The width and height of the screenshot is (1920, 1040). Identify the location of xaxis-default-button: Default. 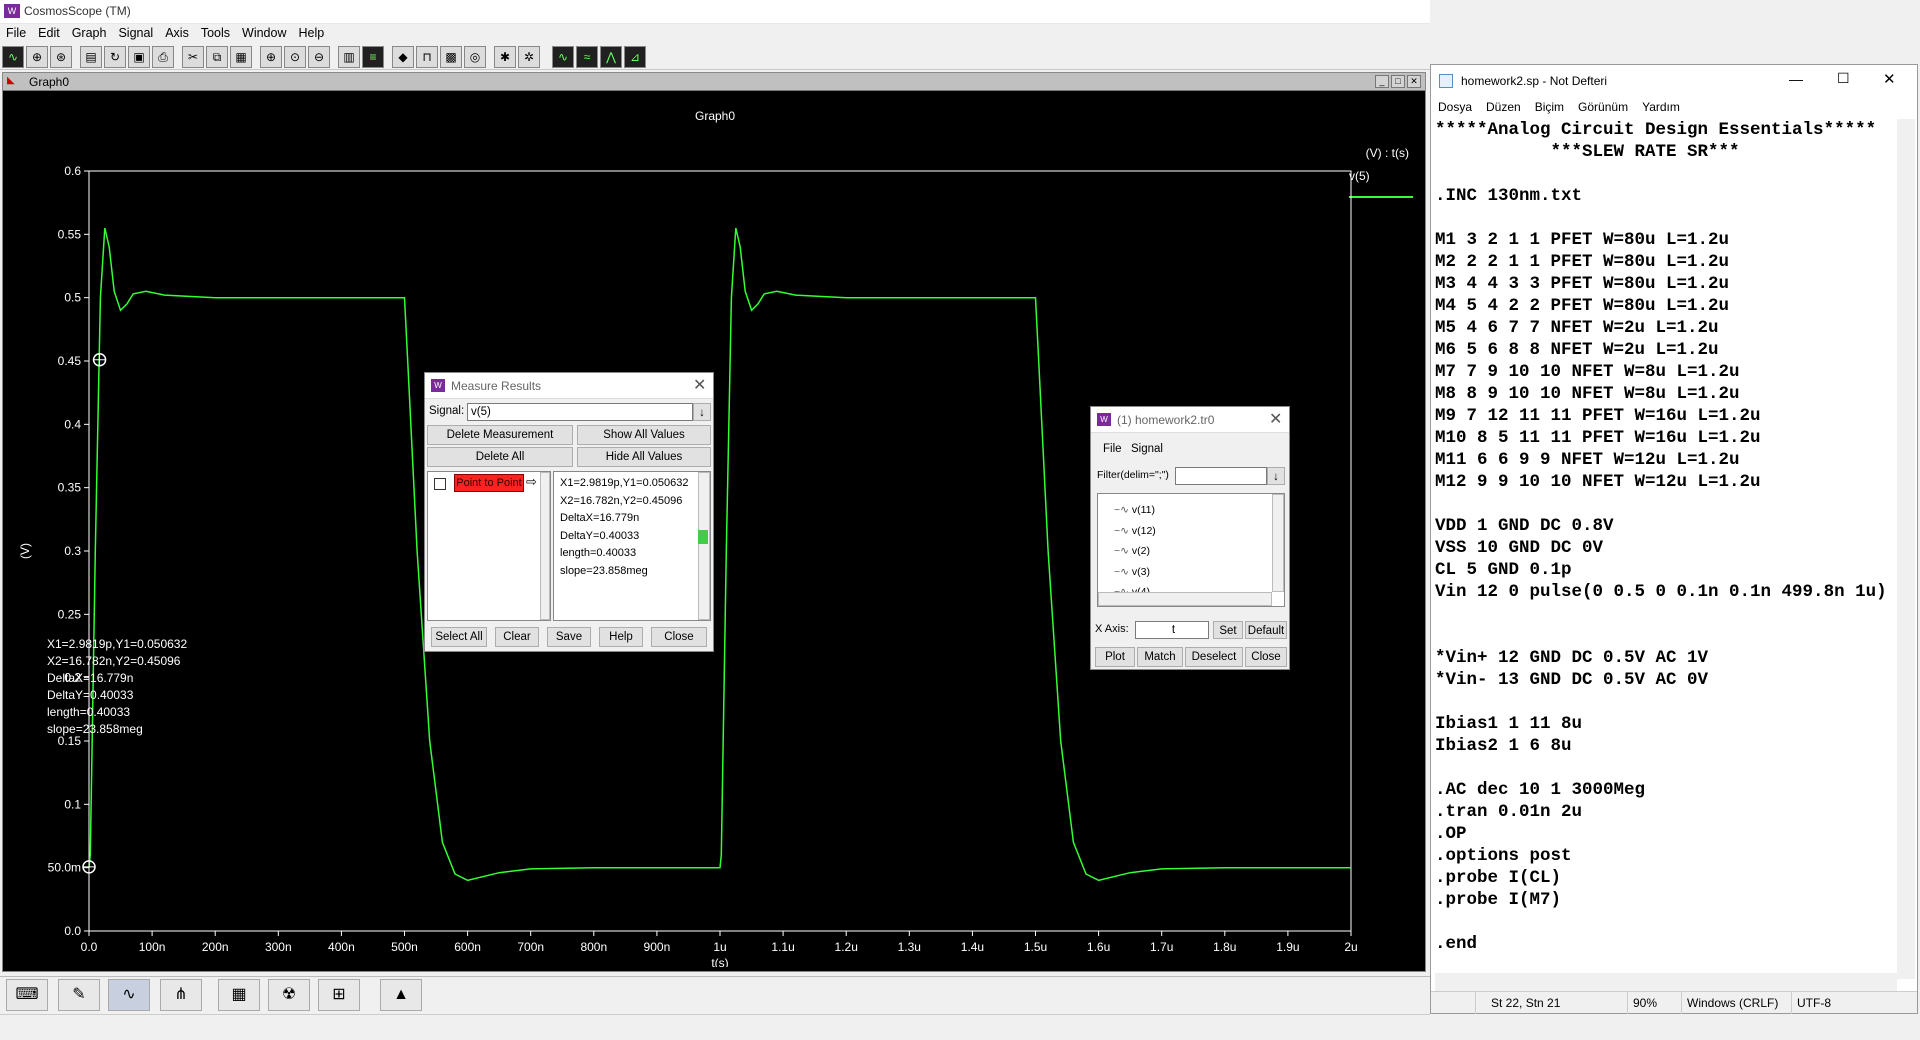
(1266, 630).